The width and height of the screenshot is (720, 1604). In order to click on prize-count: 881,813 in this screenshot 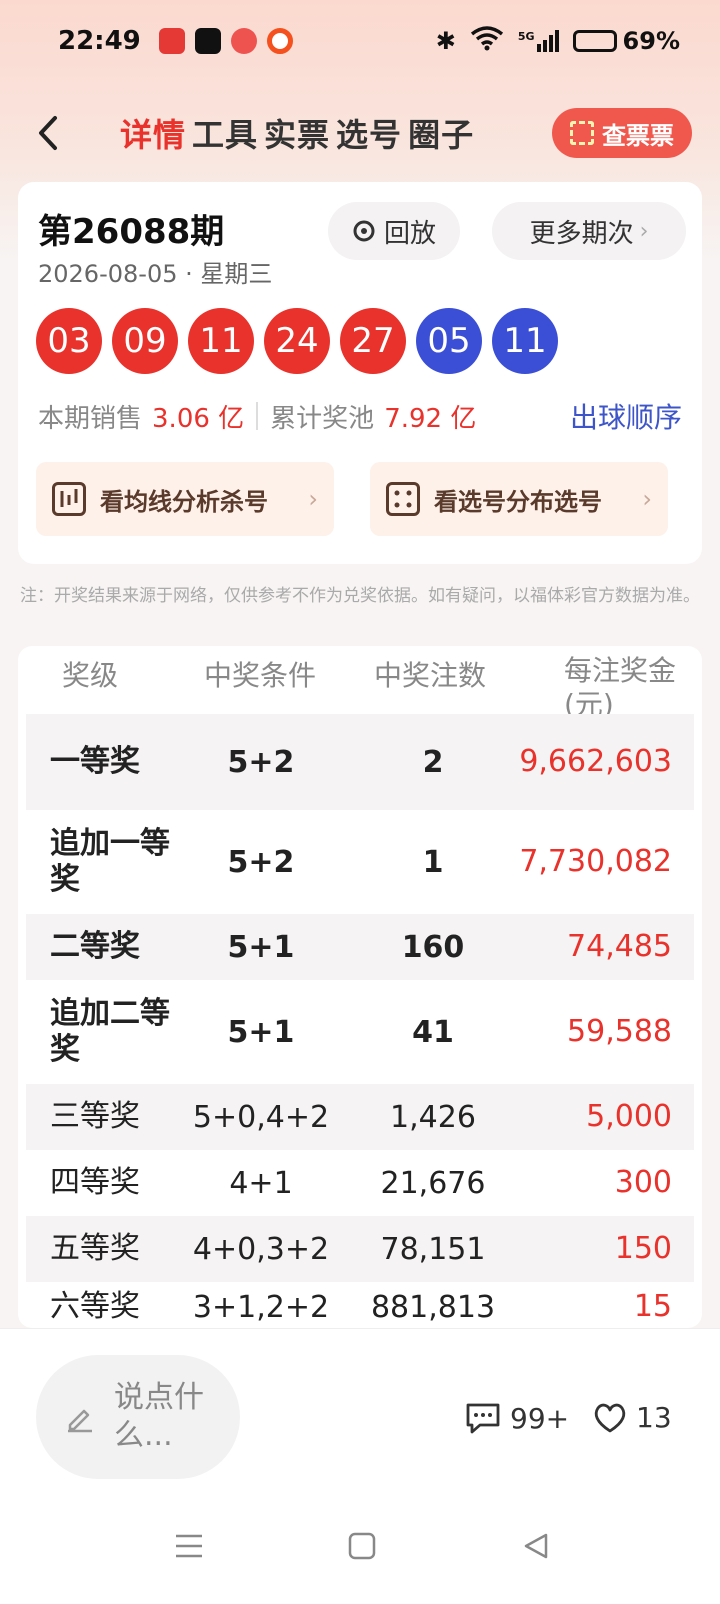, I will do `click(433, 1307)`.